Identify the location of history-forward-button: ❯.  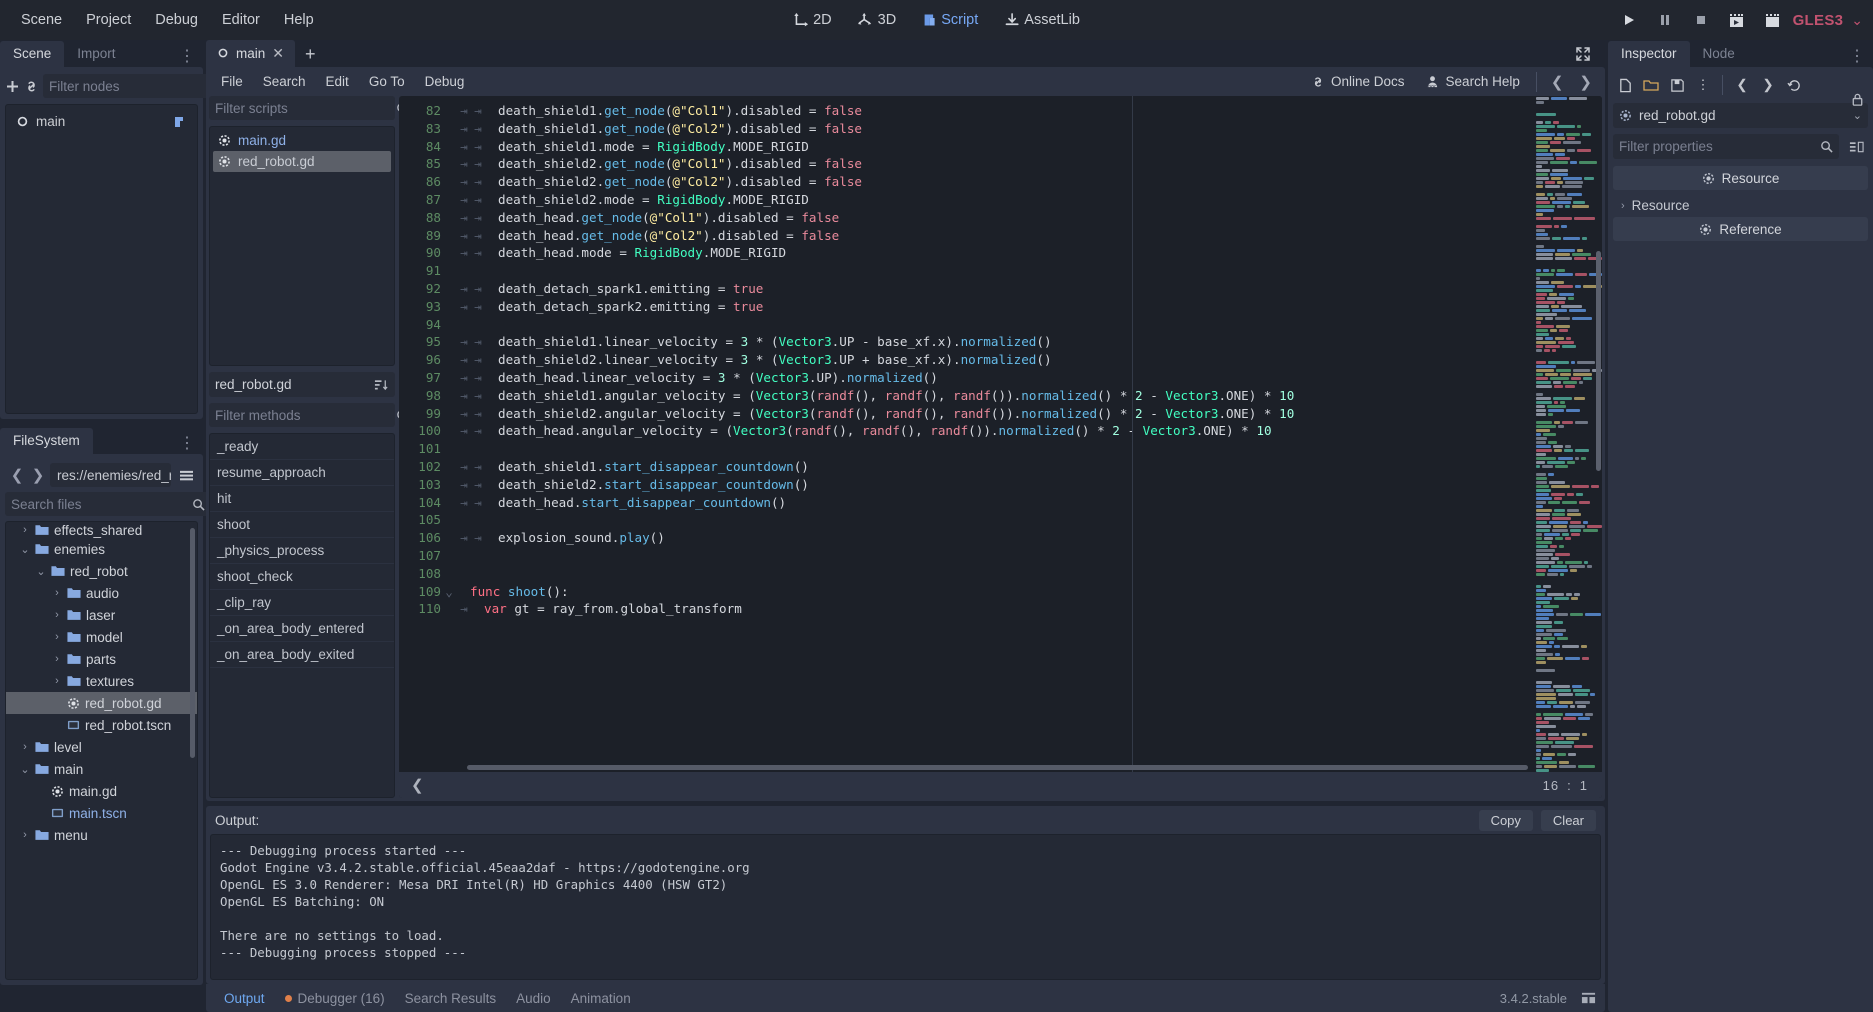
(1585, 82).